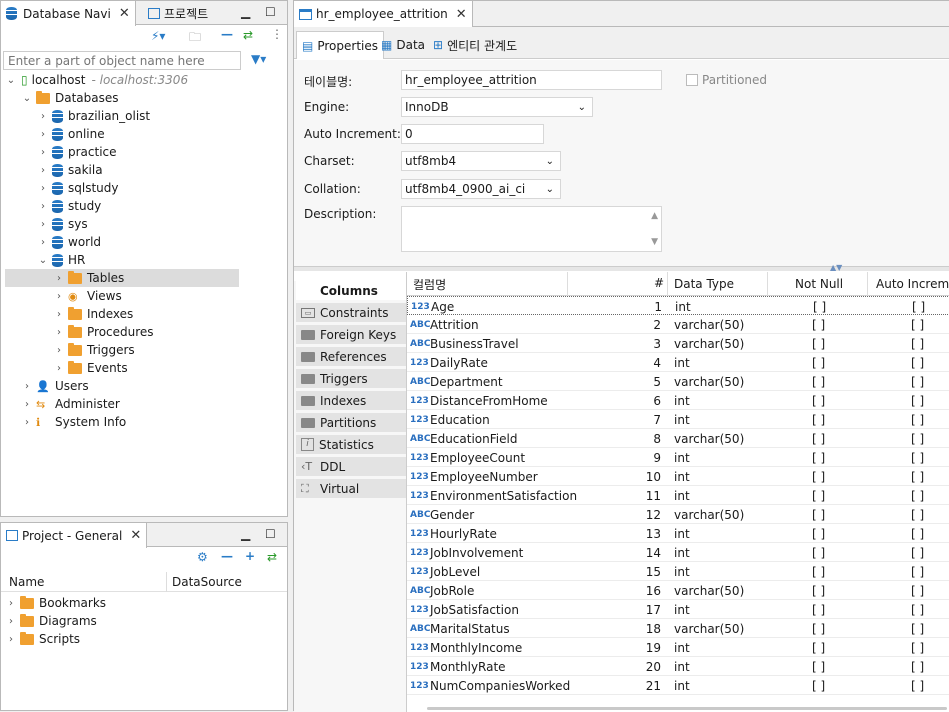 This screenshot has height=712, width=949. I want to click on table-row: 123 EmployeeNumber 10 int [ ] [ ], so click(678, 476).